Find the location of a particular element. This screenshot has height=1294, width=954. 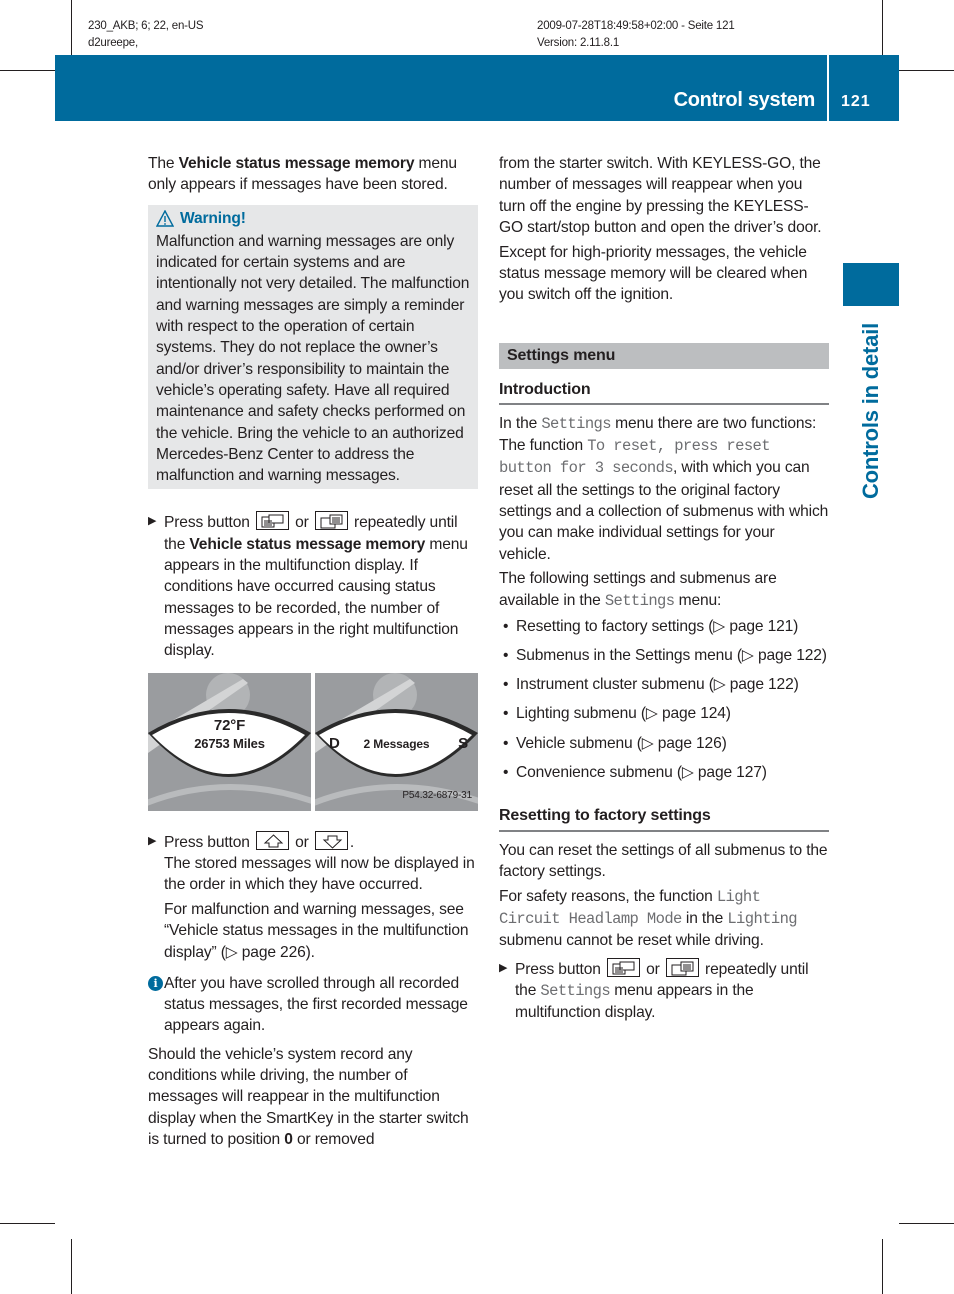

meta-left-line2: d2ureepe, is located at coordinates (113, 43).